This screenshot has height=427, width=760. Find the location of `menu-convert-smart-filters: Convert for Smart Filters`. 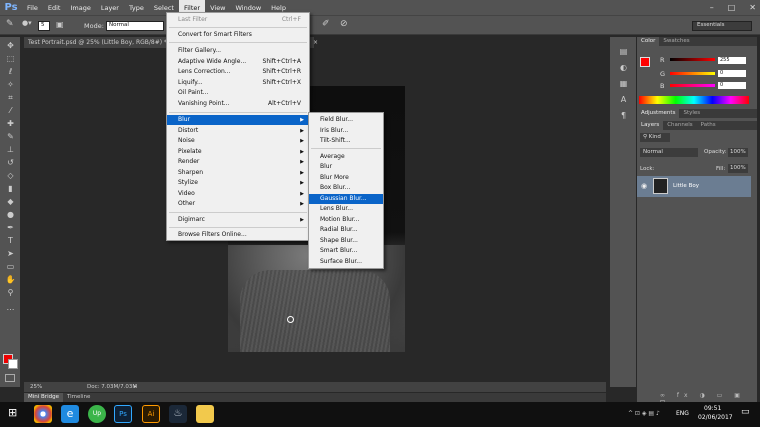

menu-convert-smart-filters: Convert for Smart Filters is located at coordinates (238, 35).